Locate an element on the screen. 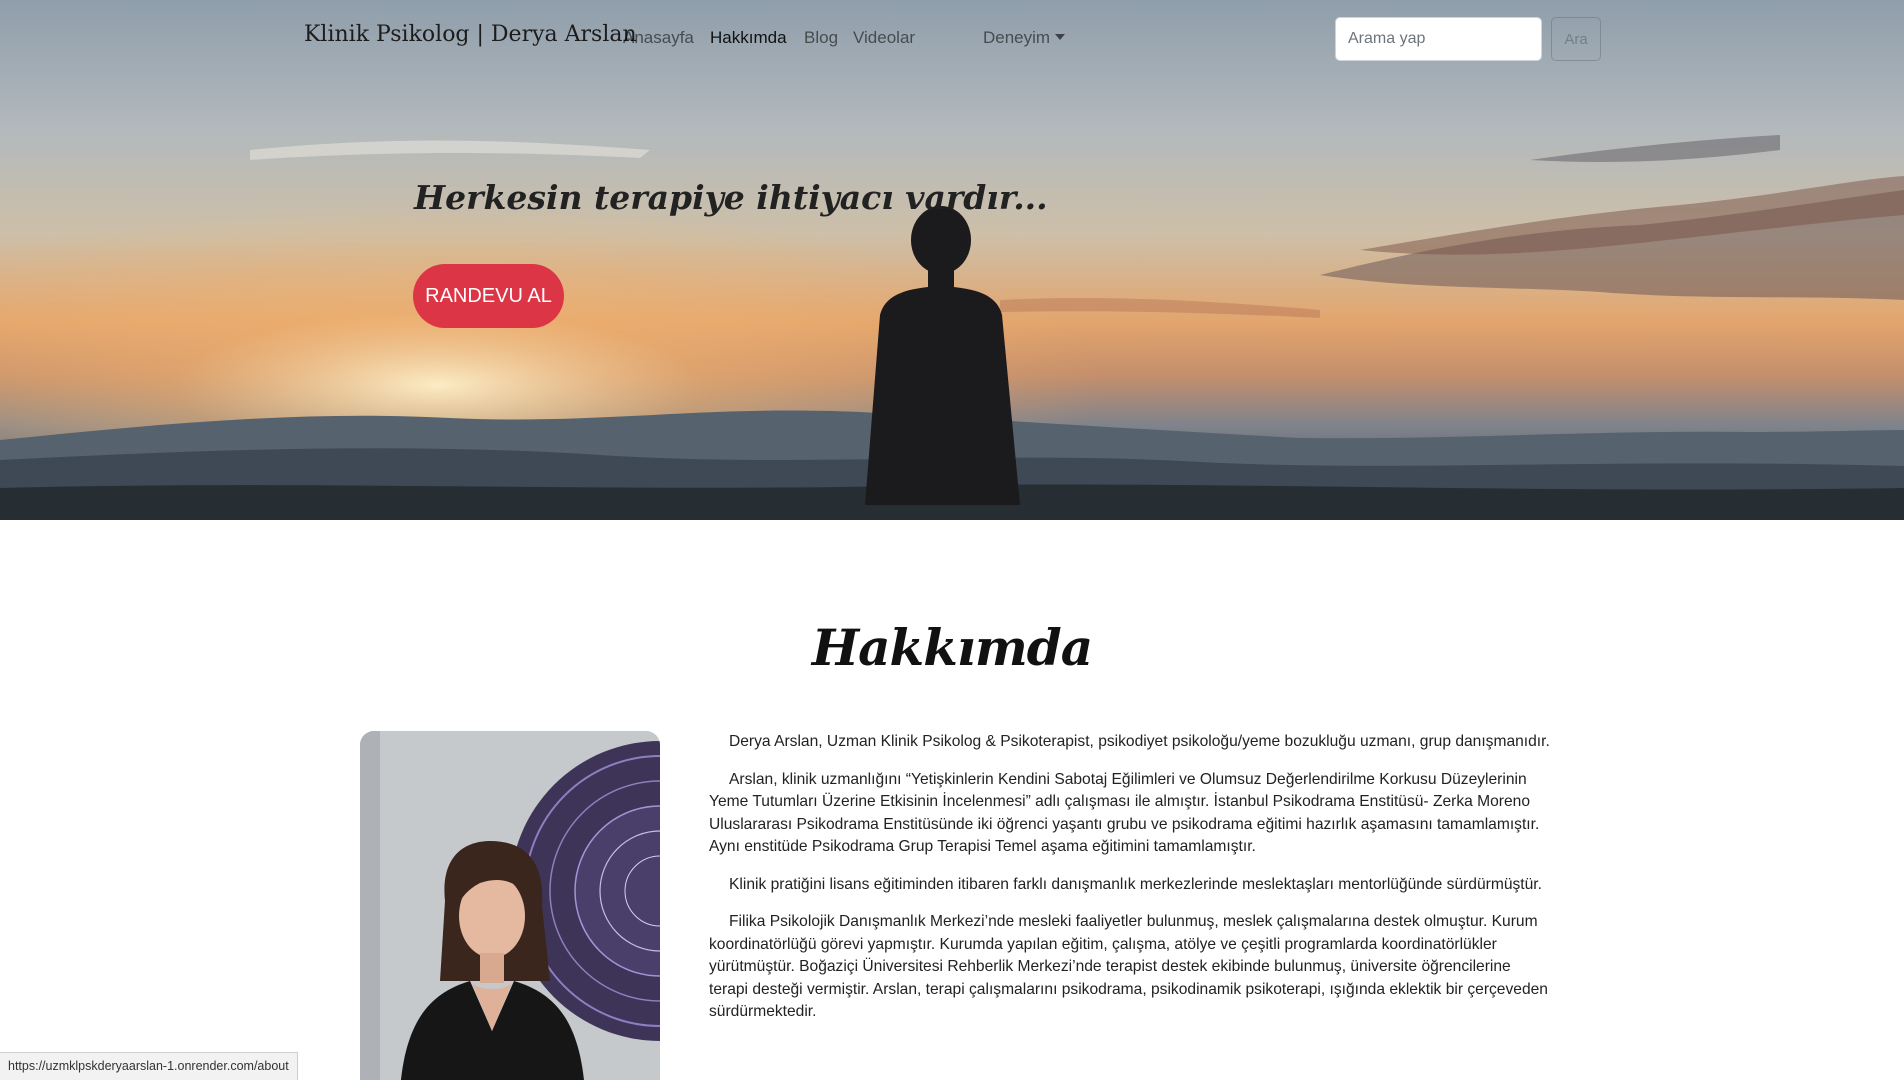  appointment-button: RANDEVU AL is located at coordinates (488, 296).